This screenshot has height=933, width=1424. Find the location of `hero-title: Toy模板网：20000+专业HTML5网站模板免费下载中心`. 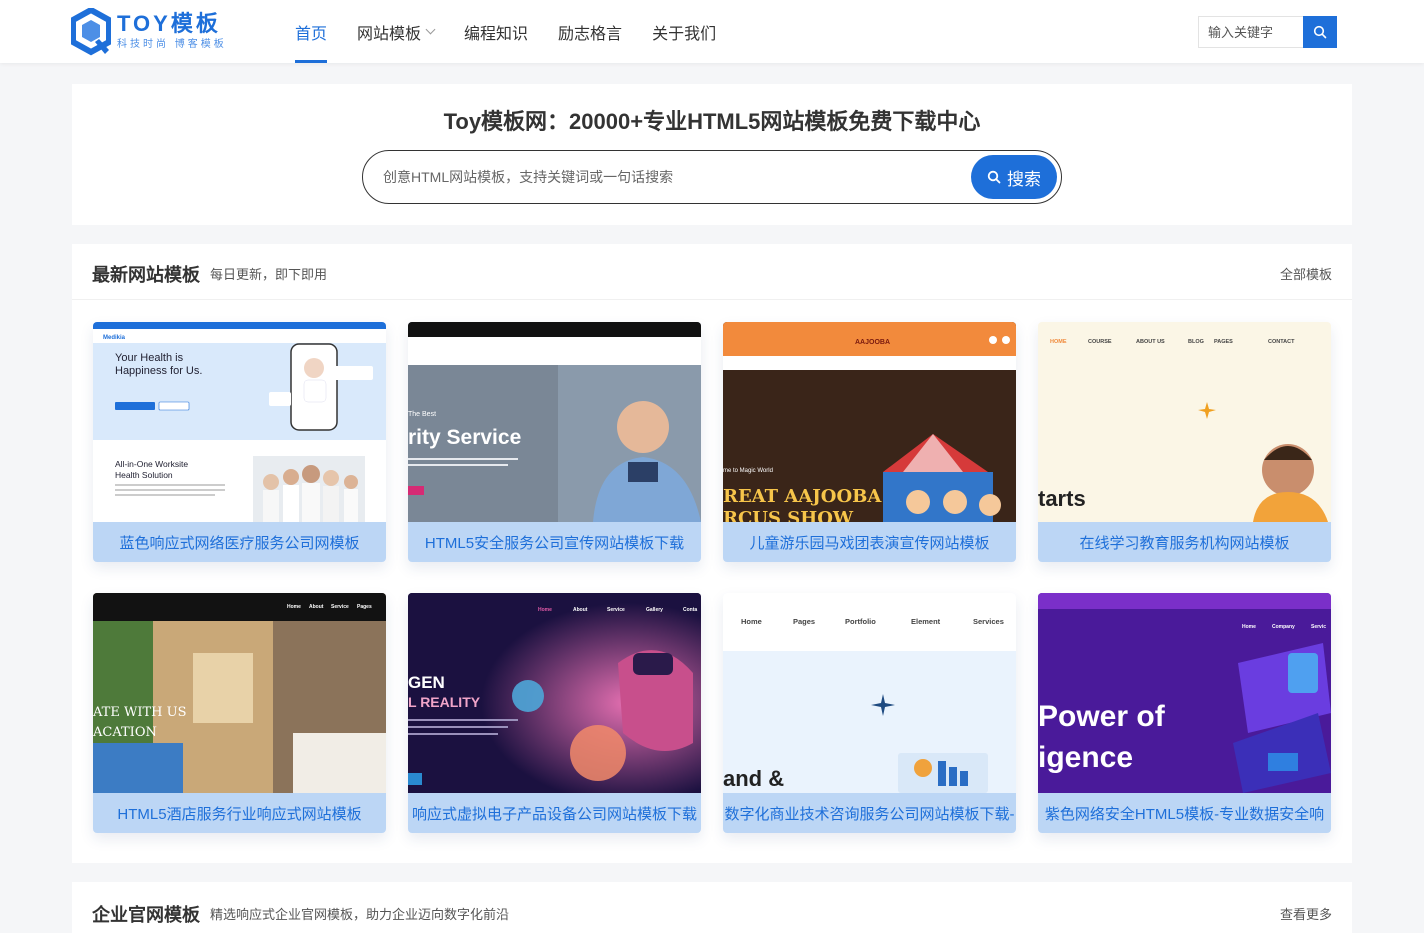

hero-title: Toy模板网：20000+专业HTML5网站模板免费下载中心 is located at coordinates (712, 121).